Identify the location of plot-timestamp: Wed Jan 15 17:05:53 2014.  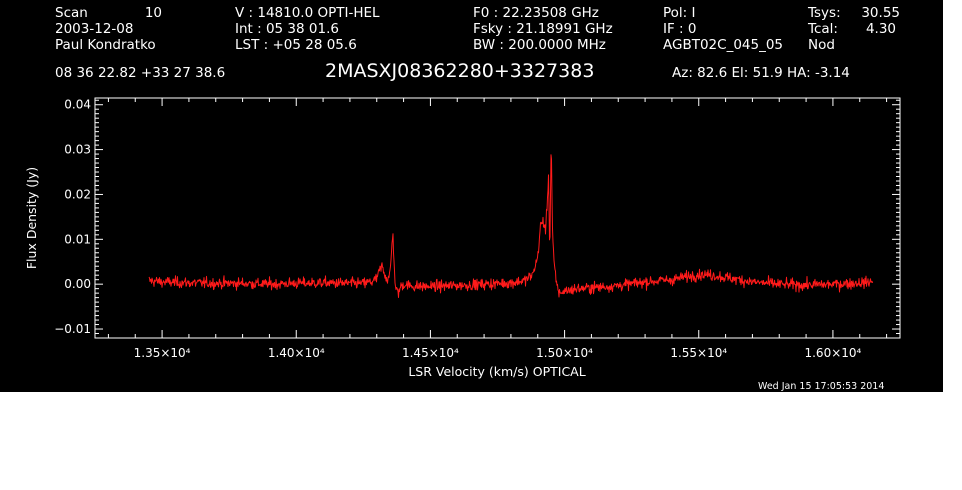
(821, 386).